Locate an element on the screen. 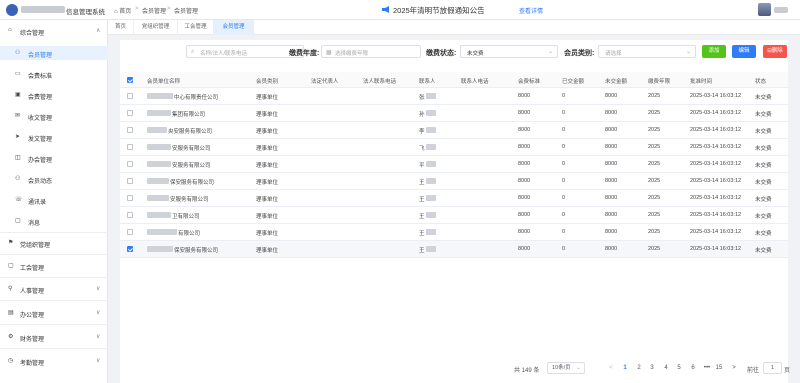  sidebar-item-meeting: ◫ 办会管理 is located at coordinates (54, 158).